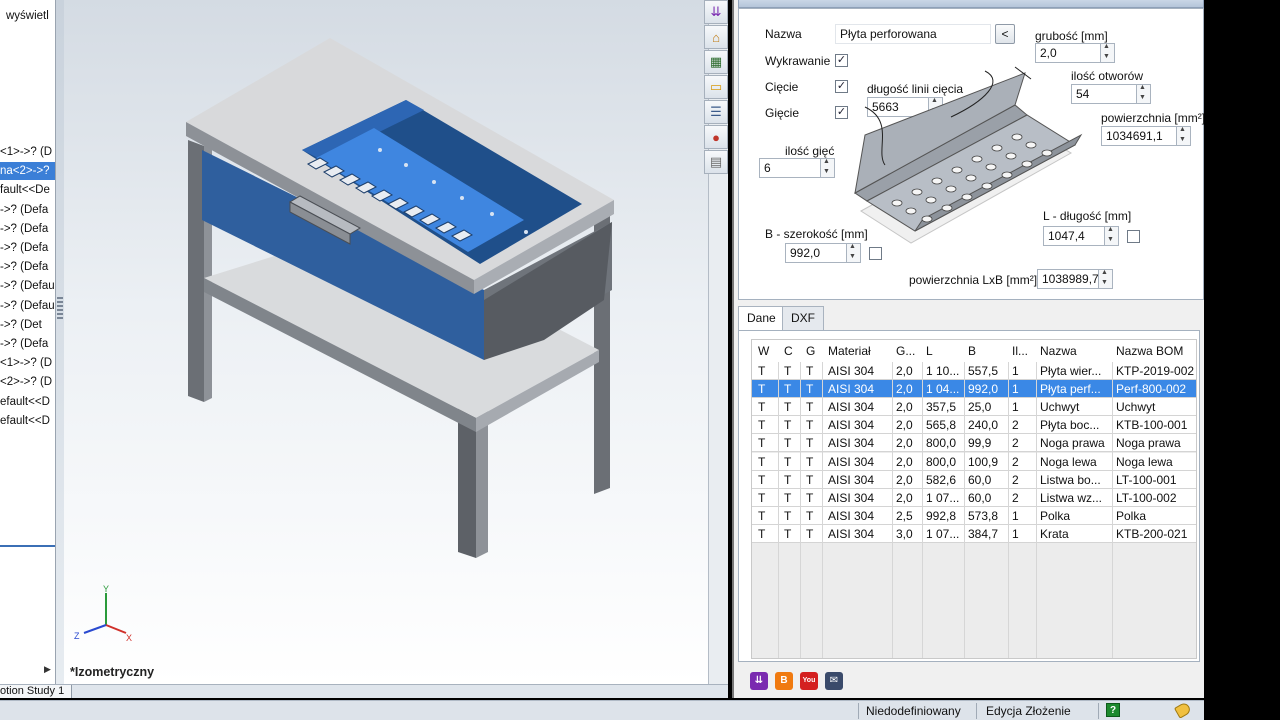 The image size is (1280, 720). I want to click on ilosc-otworow-spinner, so click(1144, 94).